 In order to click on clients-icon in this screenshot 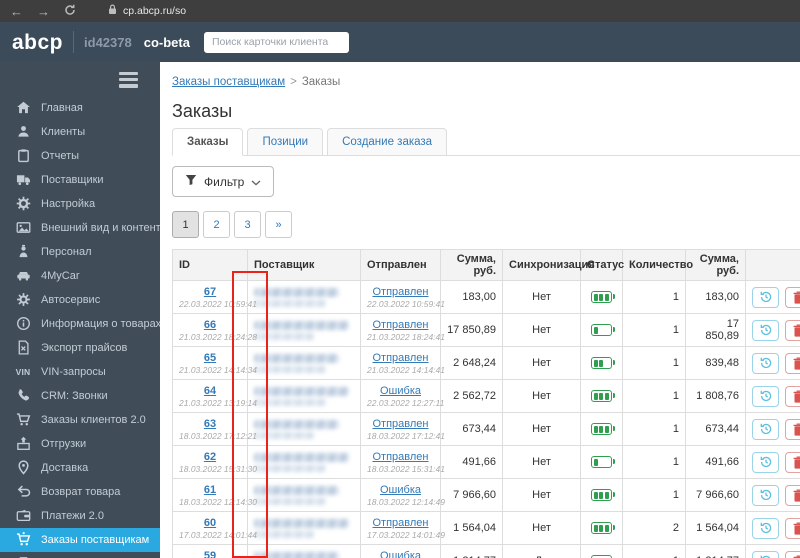, I will do `click(23, 132)`.